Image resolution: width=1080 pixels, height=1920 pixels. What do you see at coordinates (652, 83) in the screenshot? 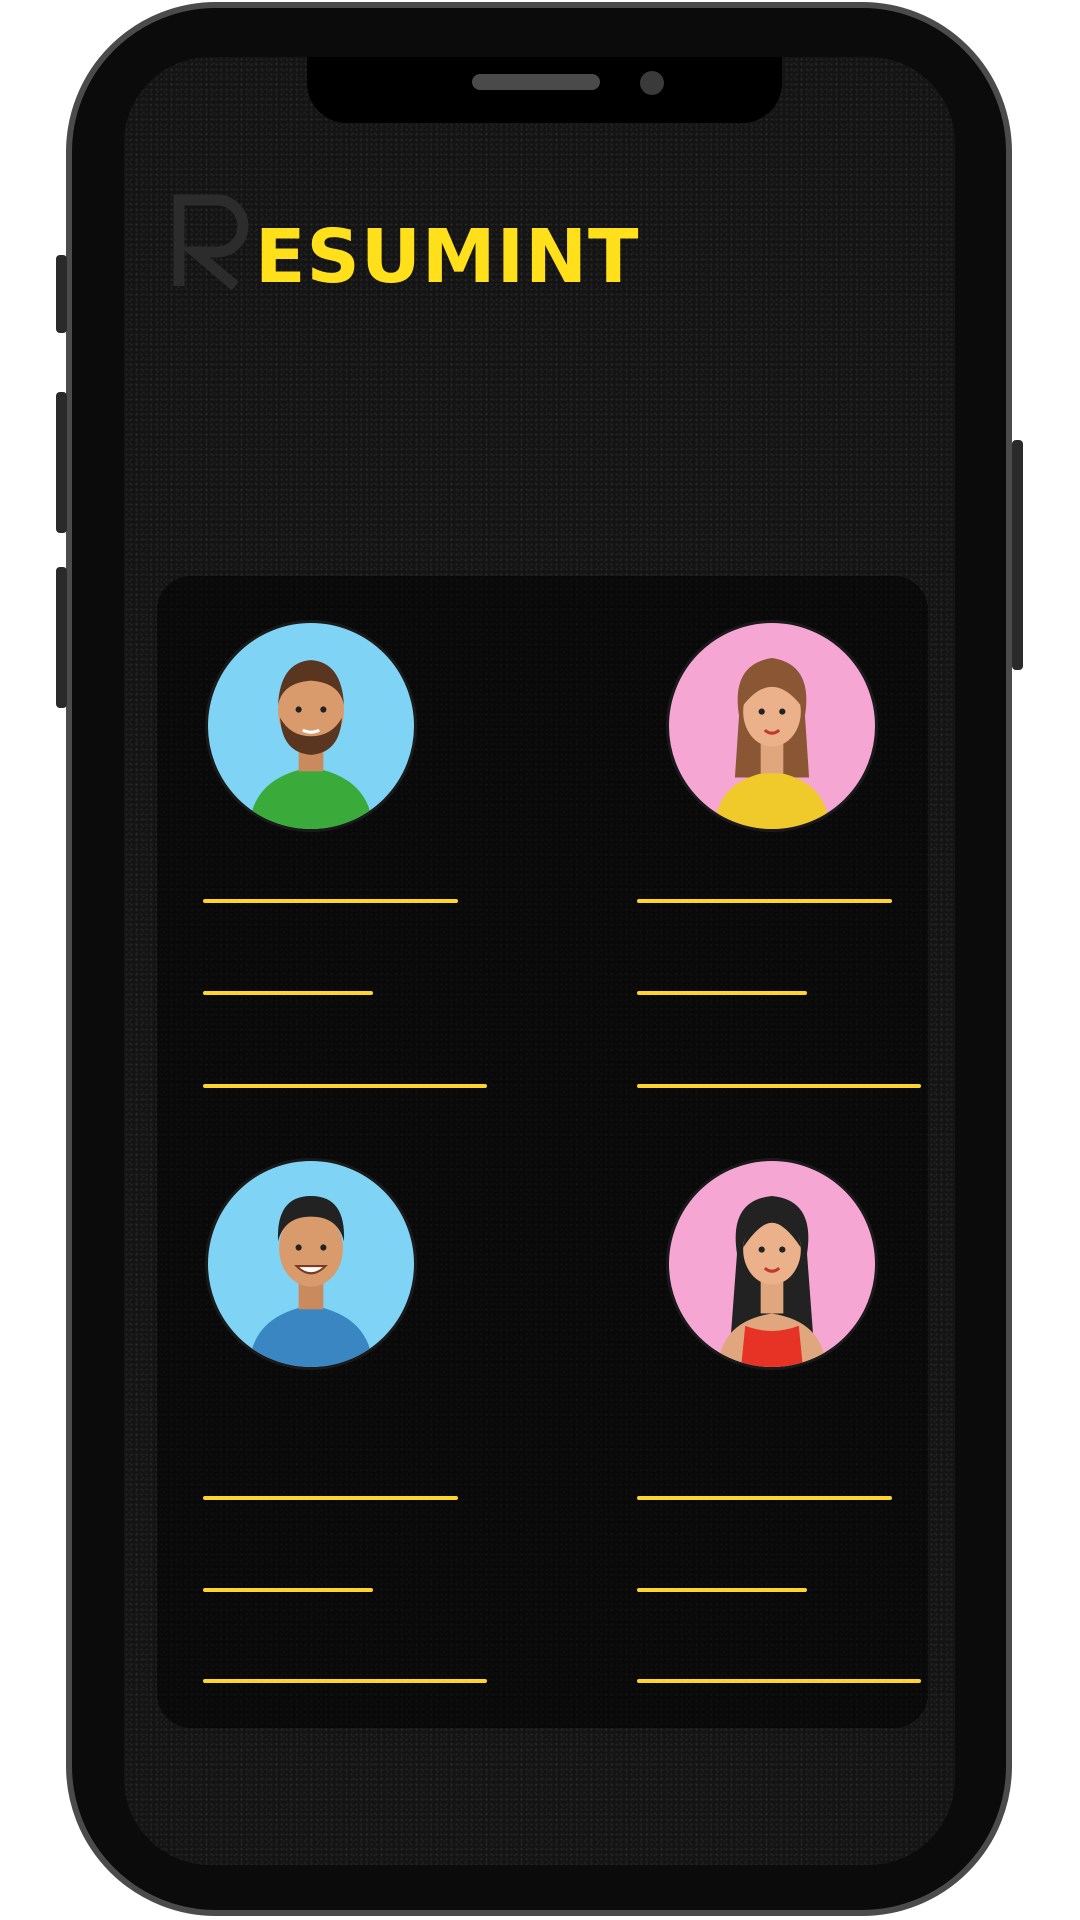
I see `front-camera` at bounding box center [652, 83].